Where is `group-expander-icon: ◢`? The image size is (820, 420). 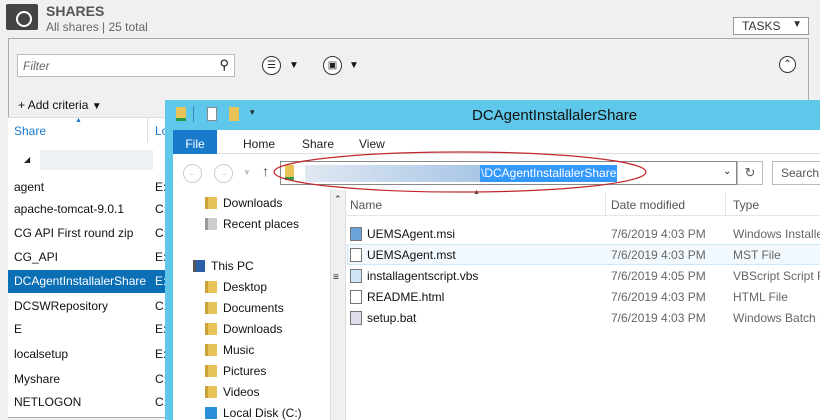 group-expander-icon: ◢ is located at coordinates (27, 159).